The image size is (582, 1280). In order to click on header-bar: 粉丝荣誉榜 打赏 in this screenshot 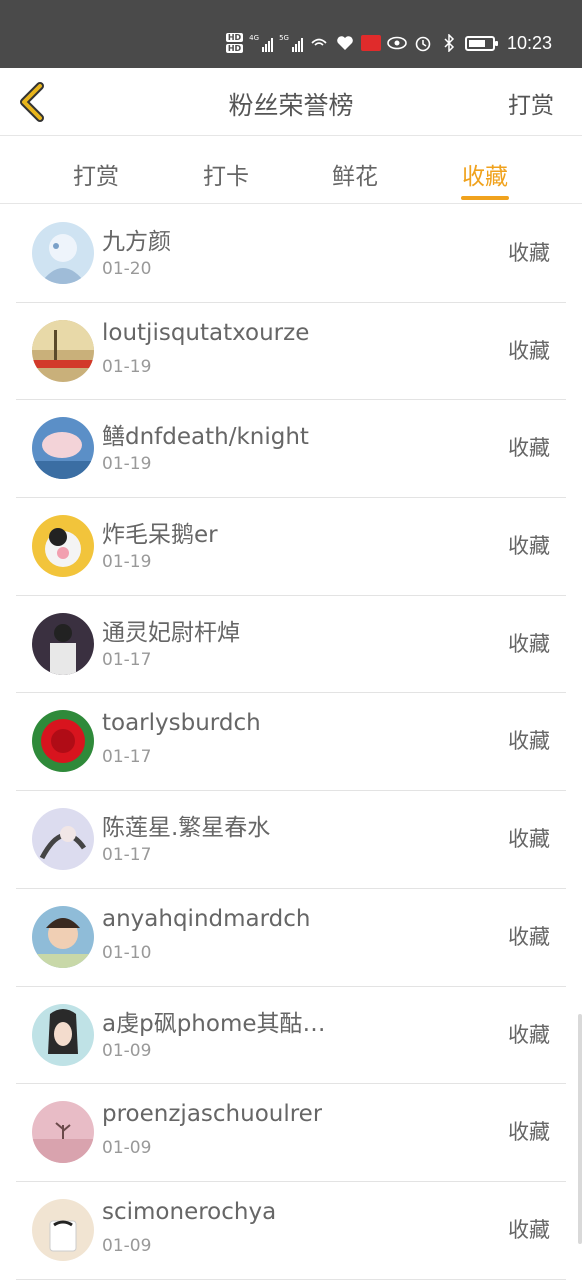, I will do `click(291, 102)`.